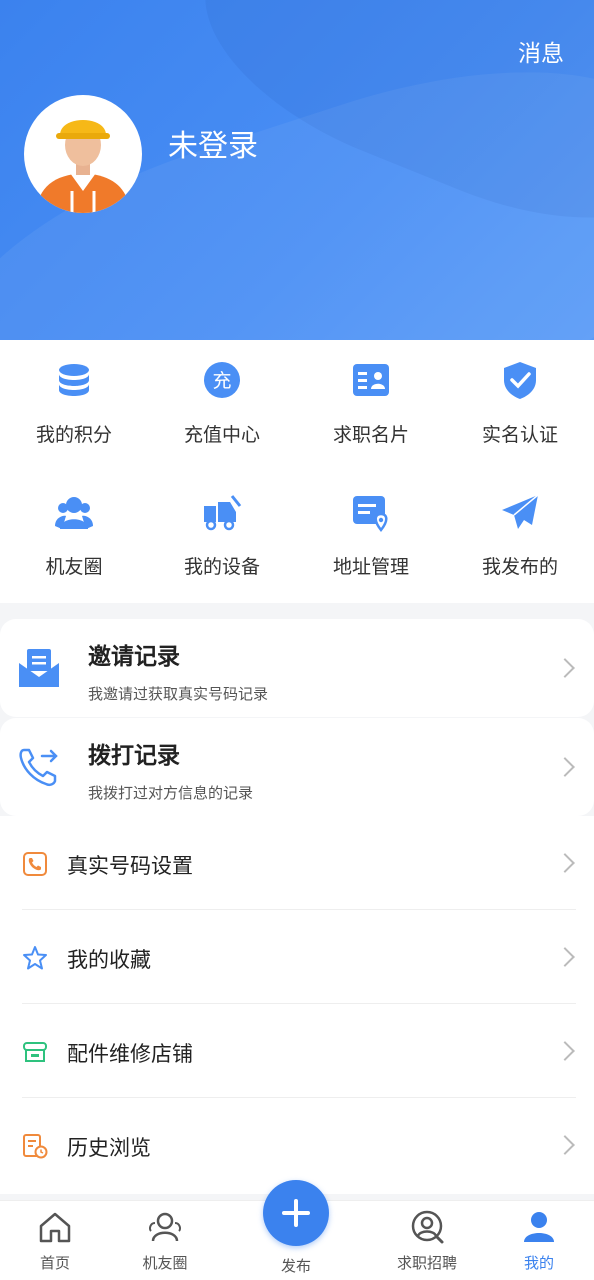 This screenshot has height=1280, width=594. I want to click on publish-button, so click(296, 1213).